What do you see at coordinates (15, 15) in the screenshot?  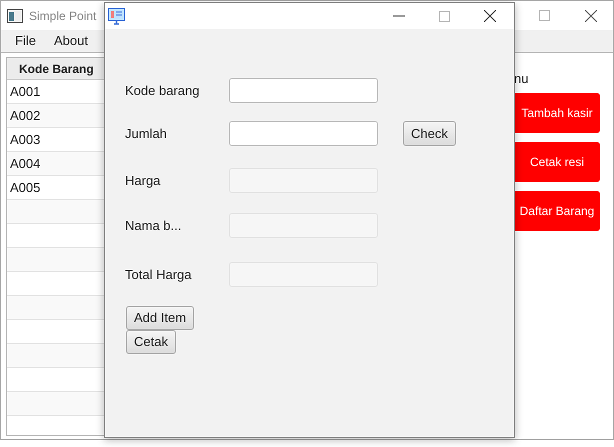 I see `app-icon` at bounding box center [15, 15].